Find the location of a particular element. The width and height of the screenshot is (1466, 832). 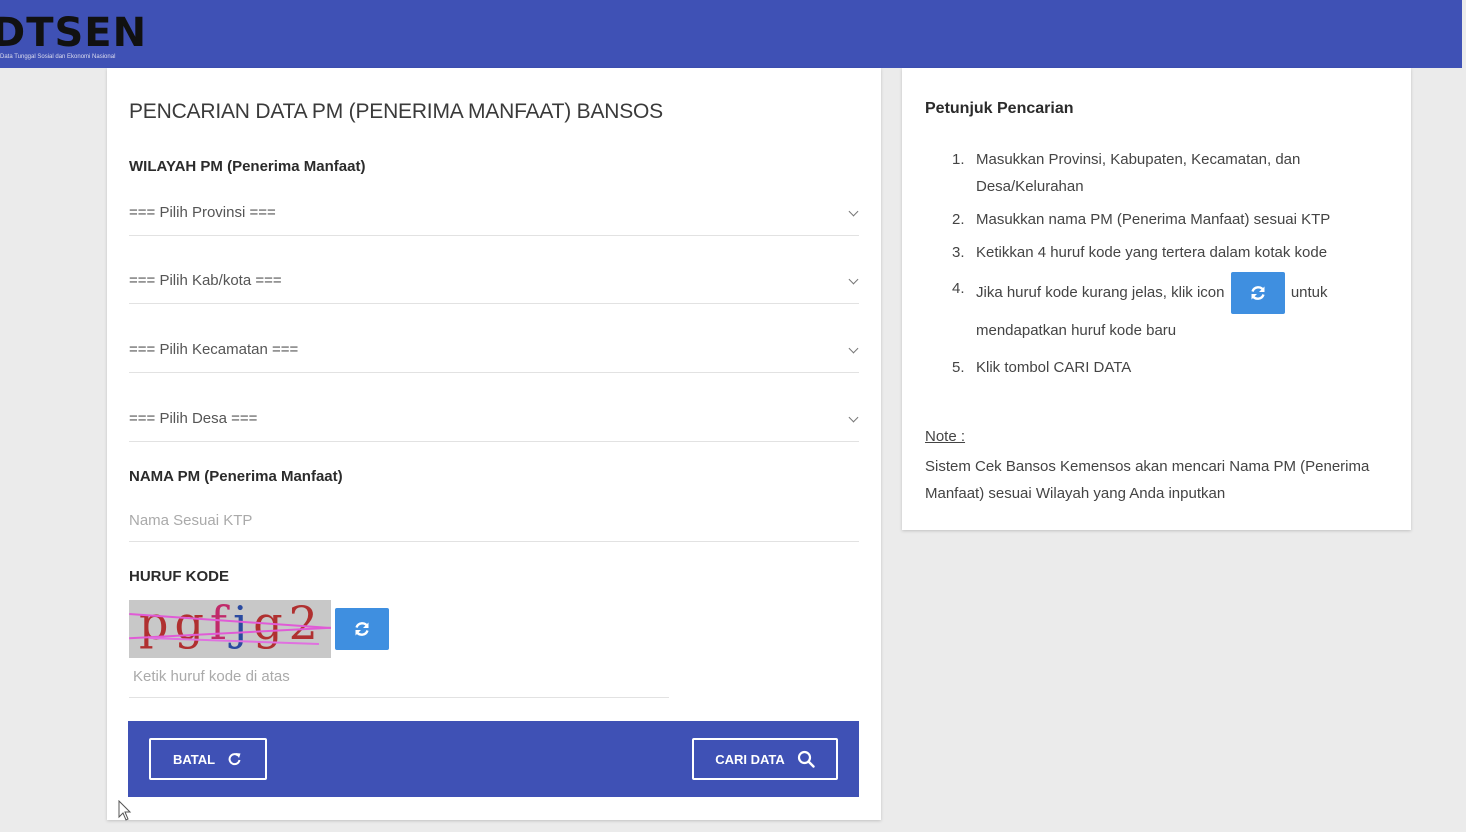

help-title: Petunjuk Pencarian is located at coordinates (999, 108).